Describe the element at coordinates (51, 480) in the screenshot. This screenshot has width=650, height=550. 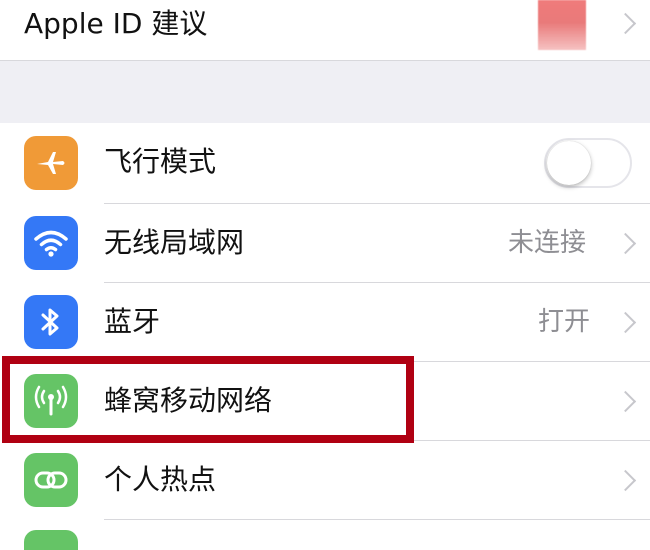
I see `personal-hotspot-icon` at that location.